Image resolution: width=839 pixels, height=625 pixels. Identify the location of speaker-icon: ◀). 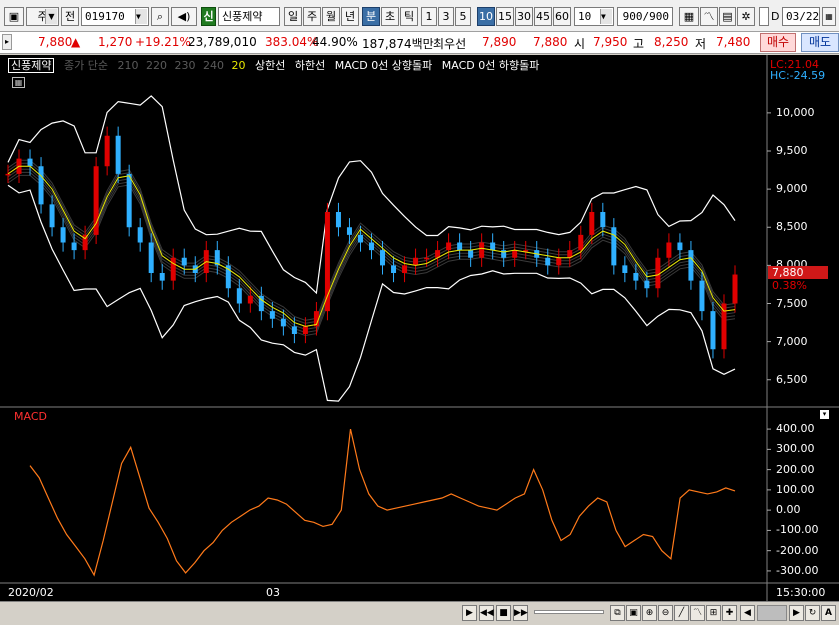
(184, 16).